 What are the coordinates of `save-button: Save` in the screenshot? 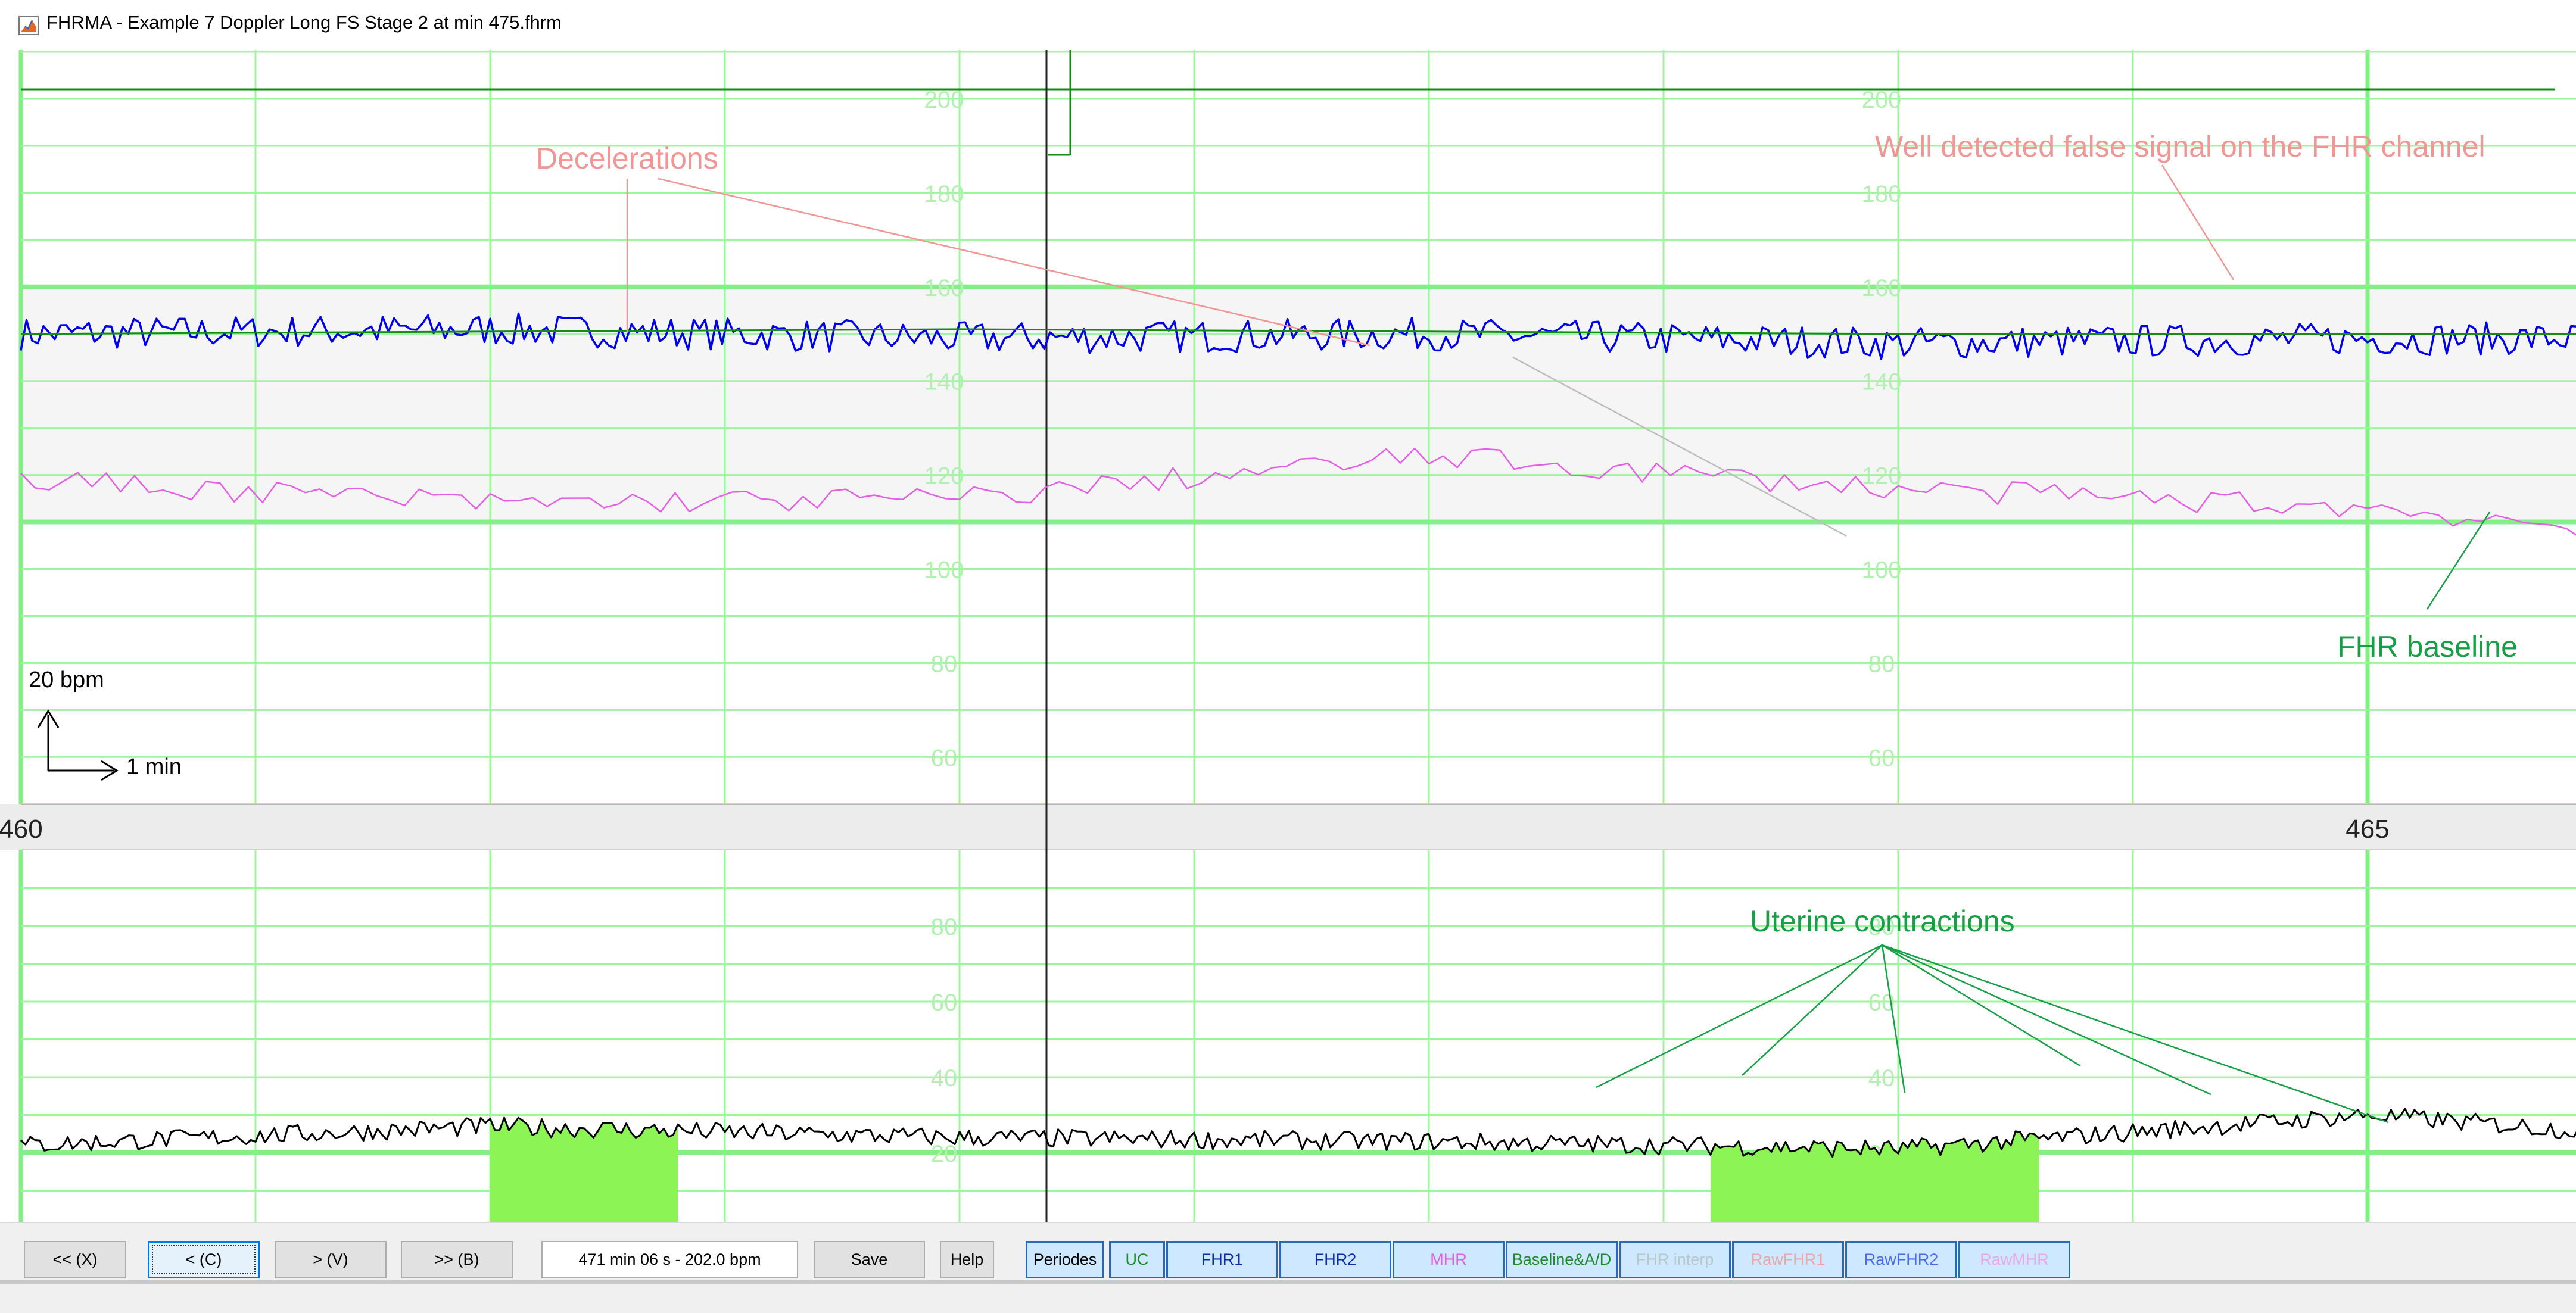 It's located at (870, 1259).